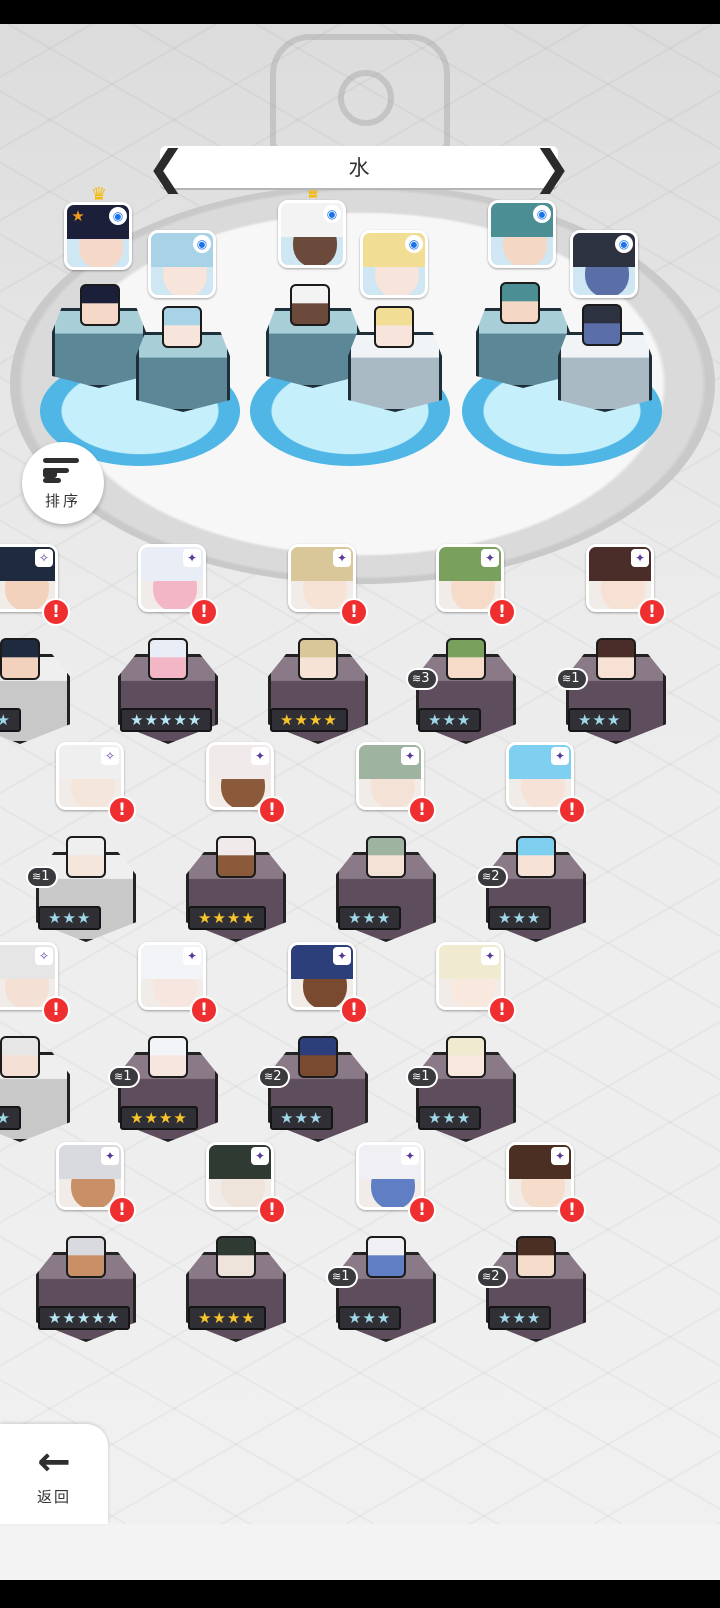  What do you see at coordinates (98, 236) in the screenshot?
I see `team-slot-1-portrait: ◉ ★` at bounding box center [98, 236].